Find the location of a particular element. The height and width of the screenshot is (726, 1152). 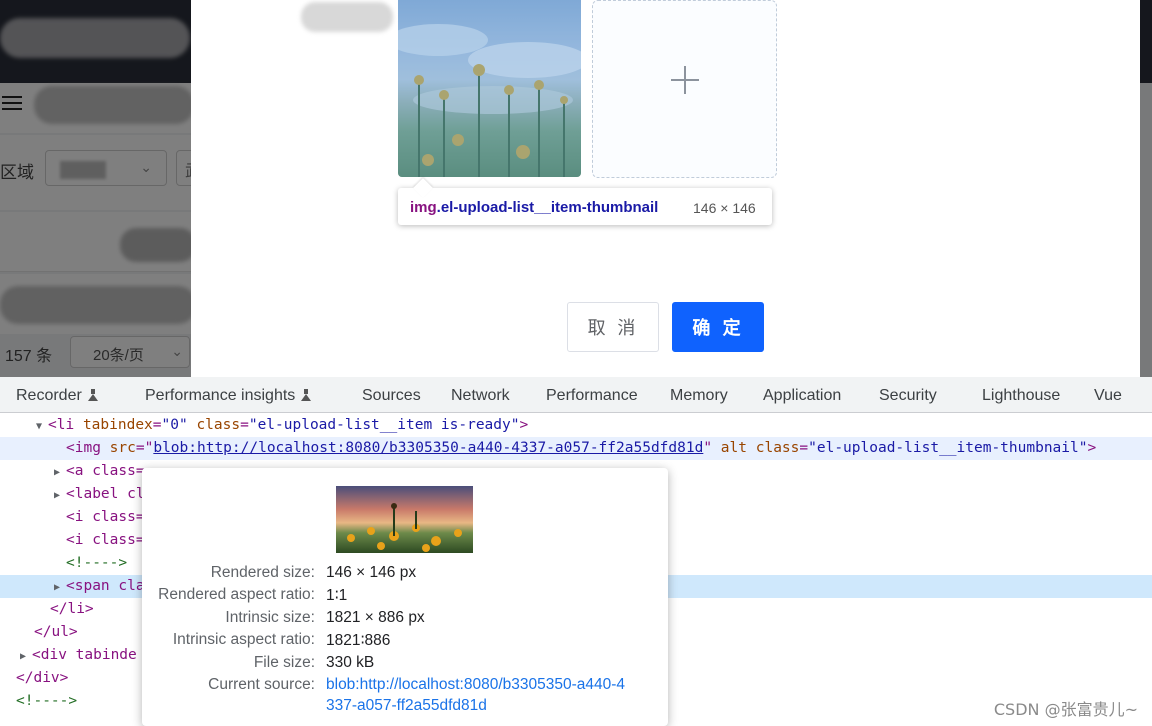

tooltip-tag: img.el-upload-list__item-thumbnail is located at coordinates (534, 207).